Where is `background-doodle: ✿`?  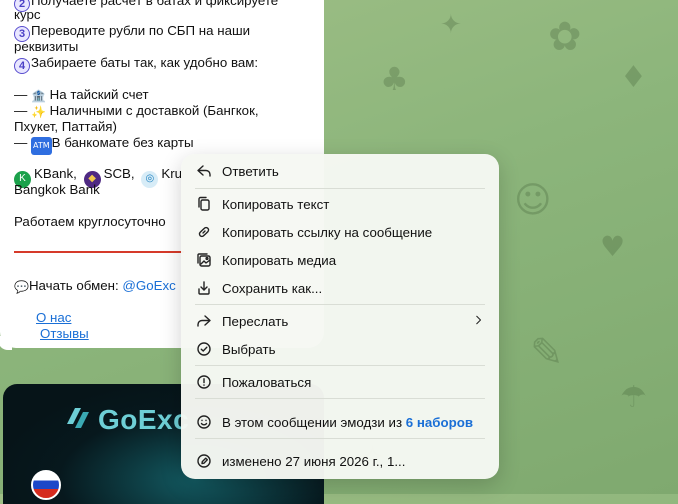
background-doodle: ✿ is located at coordinates (565, 37).